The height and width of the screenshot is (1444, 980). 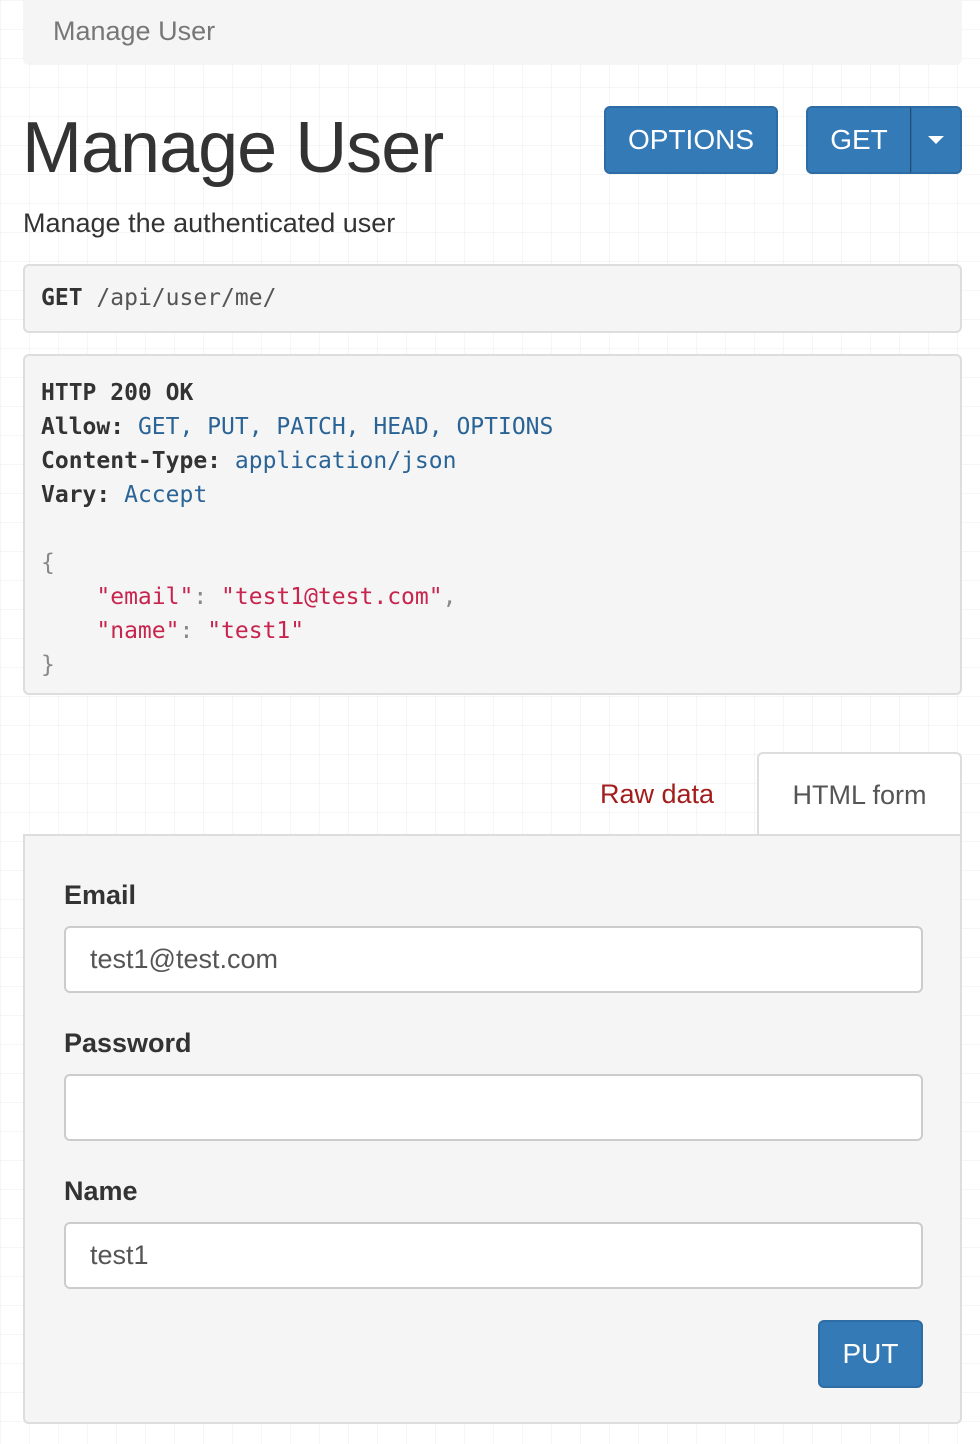 What do you see at coordinates (256, 631) in the screenshot?
I see `json-value-name: "test1"` at bounding box center [256, 631].